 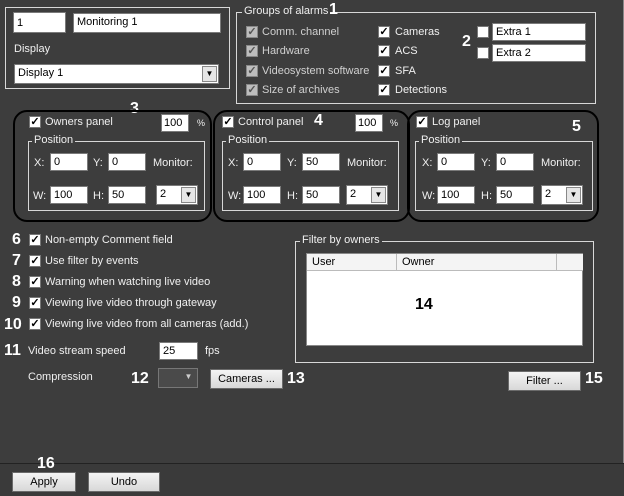 I want to click on apply-button: Apply, so click(x=44, y=482).